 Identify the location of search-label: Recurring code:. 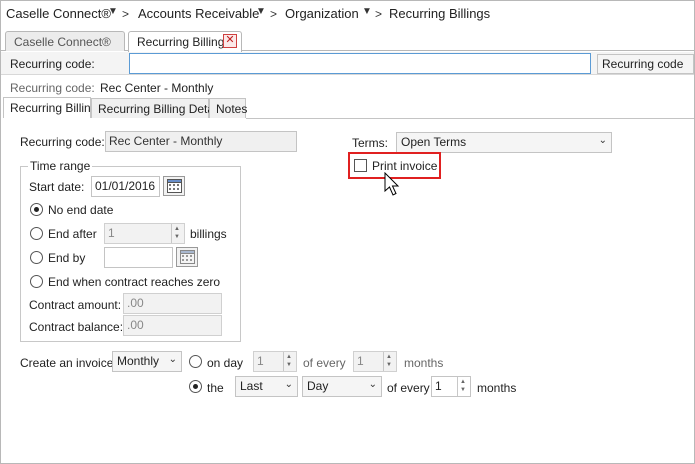
(52, 64).